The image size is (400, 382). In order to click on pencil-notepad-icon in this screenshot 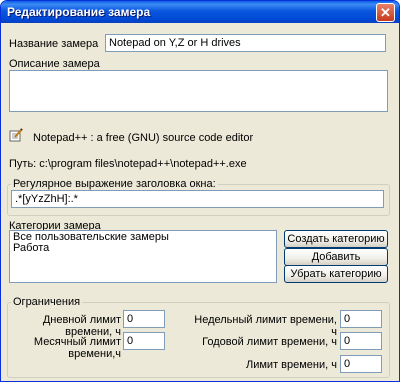, I will do `click(16, 136)`.